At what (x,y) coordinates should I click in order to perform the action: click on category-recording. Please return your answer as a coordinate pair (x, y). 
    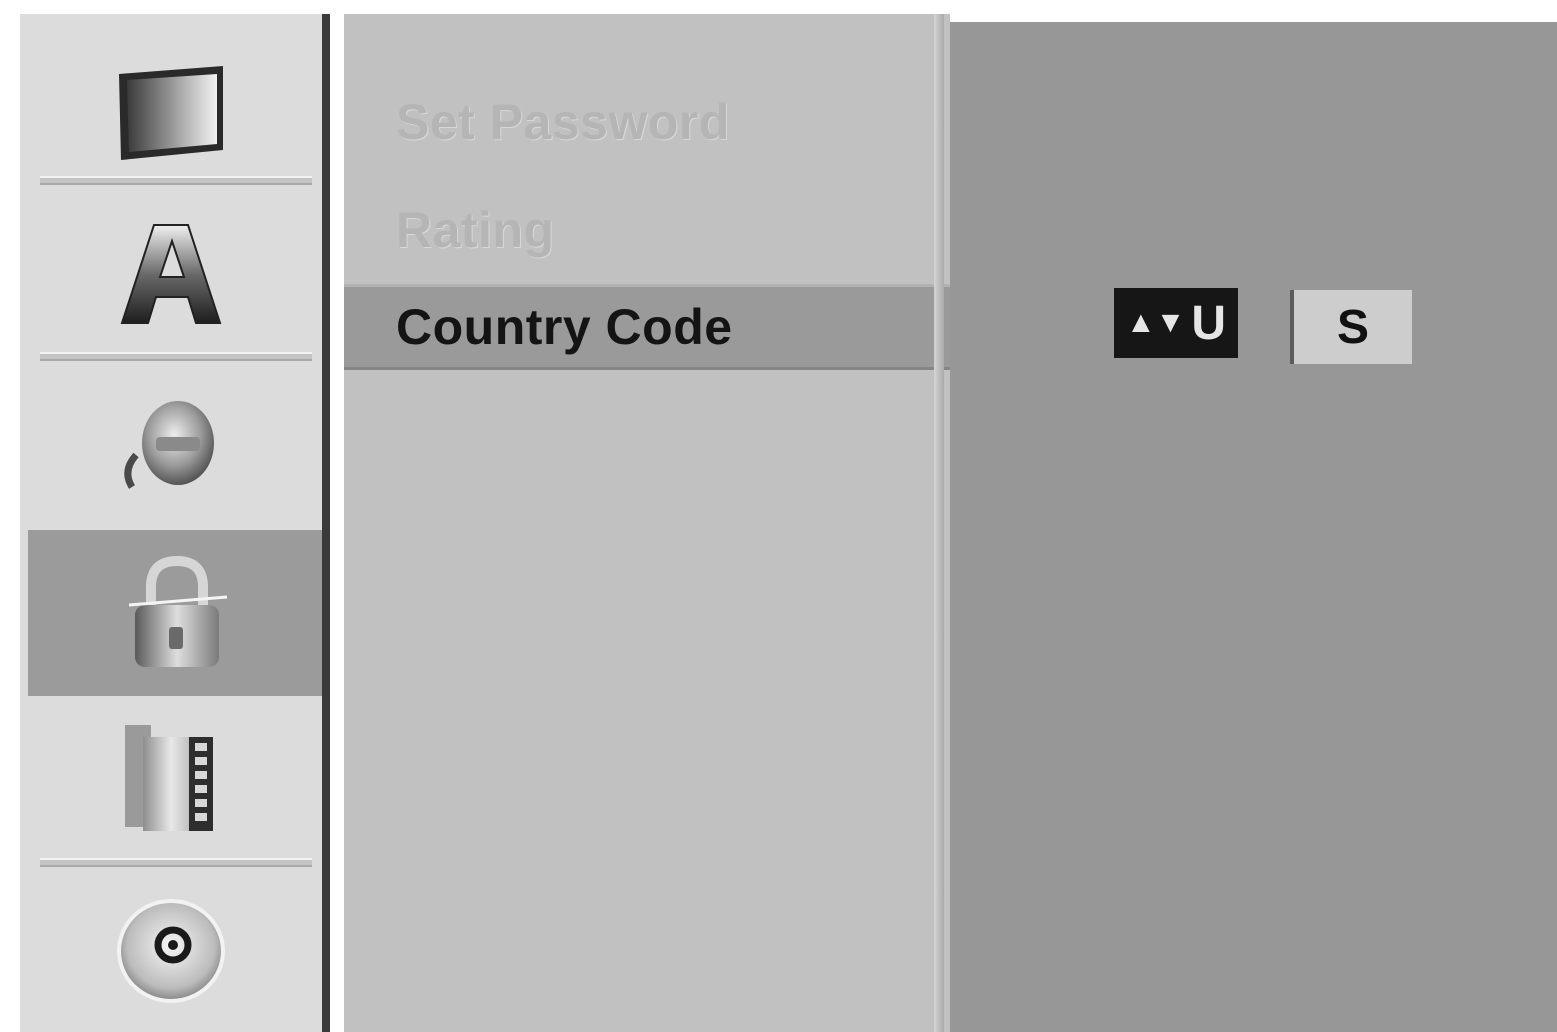
    Looking at the image, I should click on (171, 781).